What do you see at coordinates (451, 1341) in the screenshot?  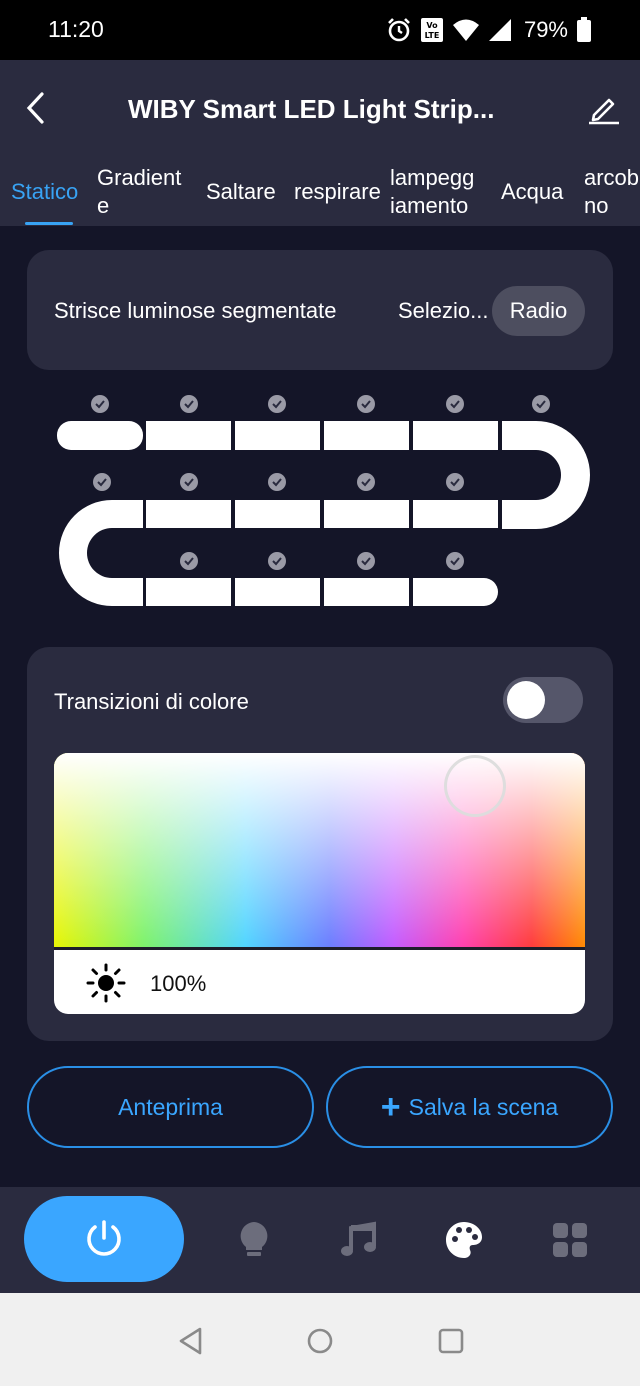 I see `recents-square-icon` at bounding box center [451, 1341].